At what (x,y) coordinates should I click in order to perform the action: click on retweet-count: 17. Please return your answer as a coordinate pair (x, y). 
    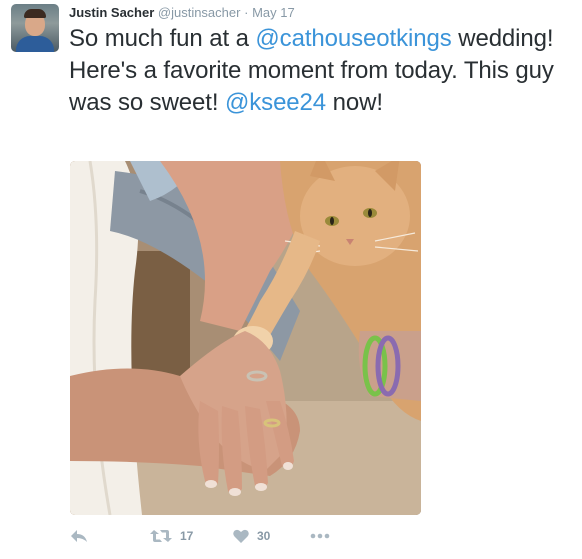
    Looking at the image, I should click on (187, 536).